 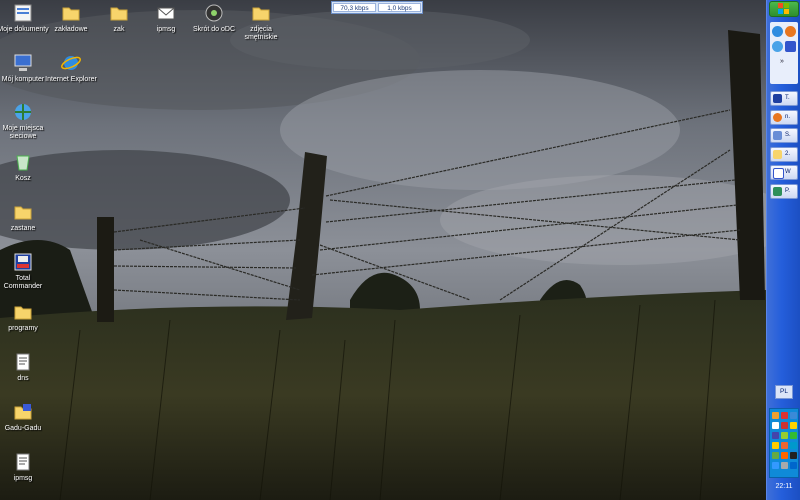 I want to click on task-button-3: S., so click(x=784, y=135).